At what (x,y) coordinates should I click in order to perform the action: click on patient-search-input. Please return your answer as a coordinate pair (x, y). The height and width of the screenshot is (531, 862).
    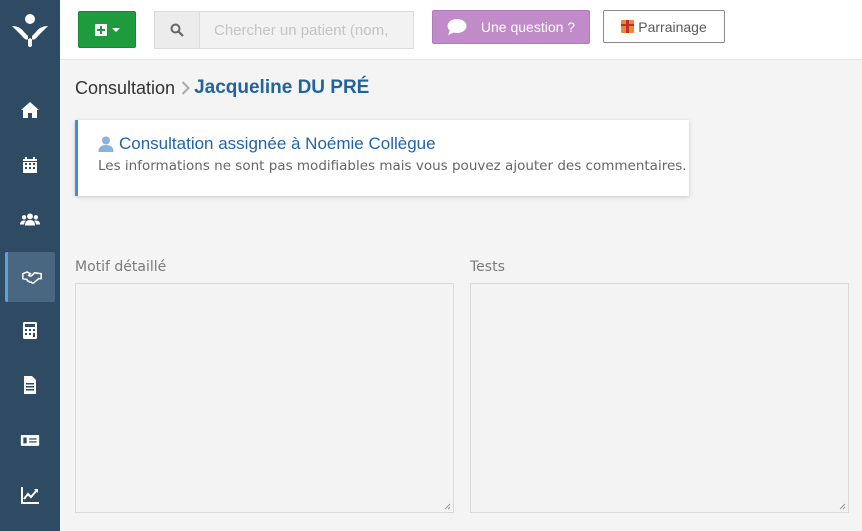
    Looking at the image, I should click on (306, 30).